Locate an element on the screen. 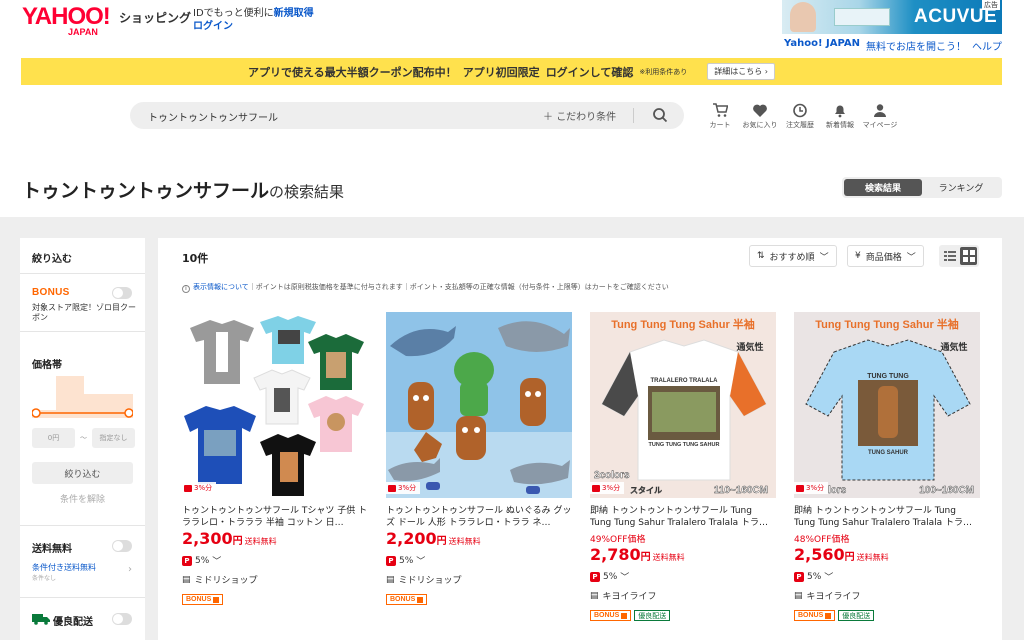 Image resolution: width=1024 pixels, height=640 pixels. free-shipping-toggle is located at coordinates (122, 546).